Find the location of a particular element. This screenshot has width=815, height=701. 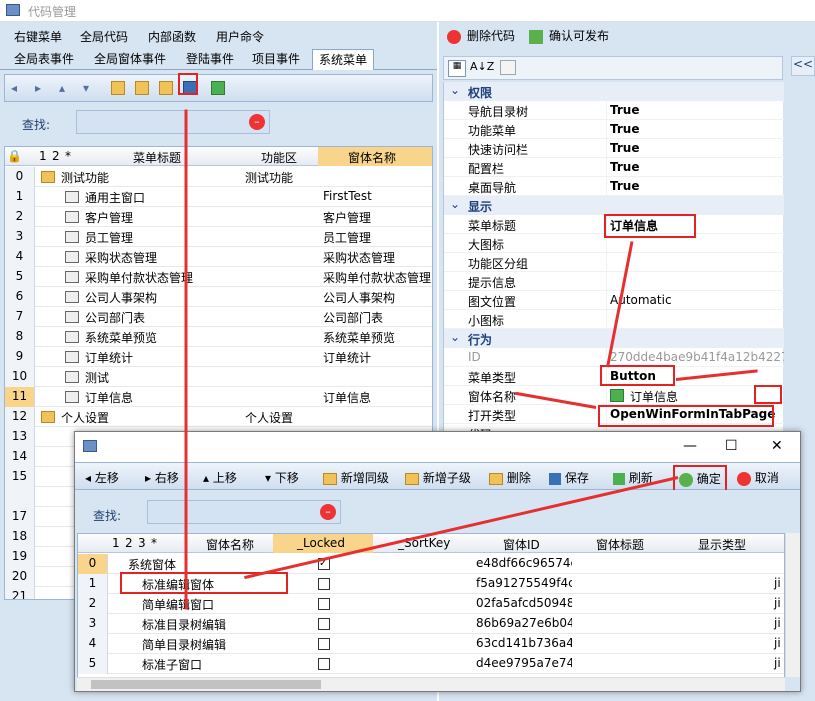

property-row: 图文位置 Automatic is located at coordinates (614, 300).